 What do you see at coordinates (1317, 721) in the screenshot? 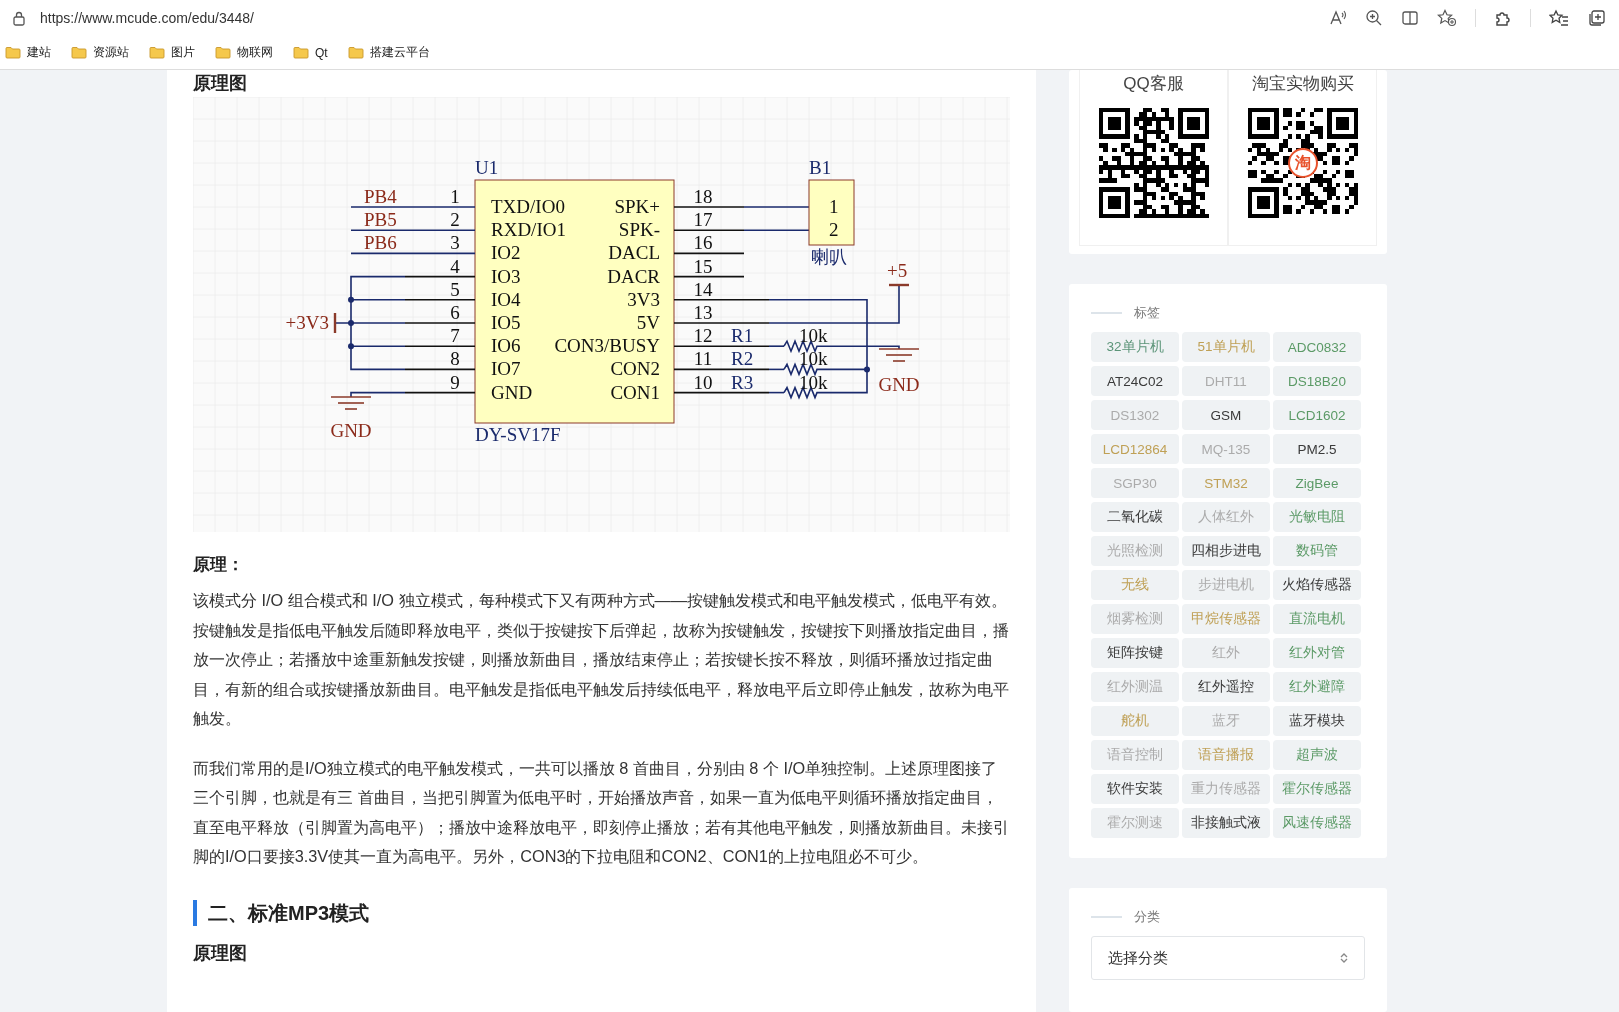
I see `tag-link: 蓝牙模块` at bounding box center [1317, 721].